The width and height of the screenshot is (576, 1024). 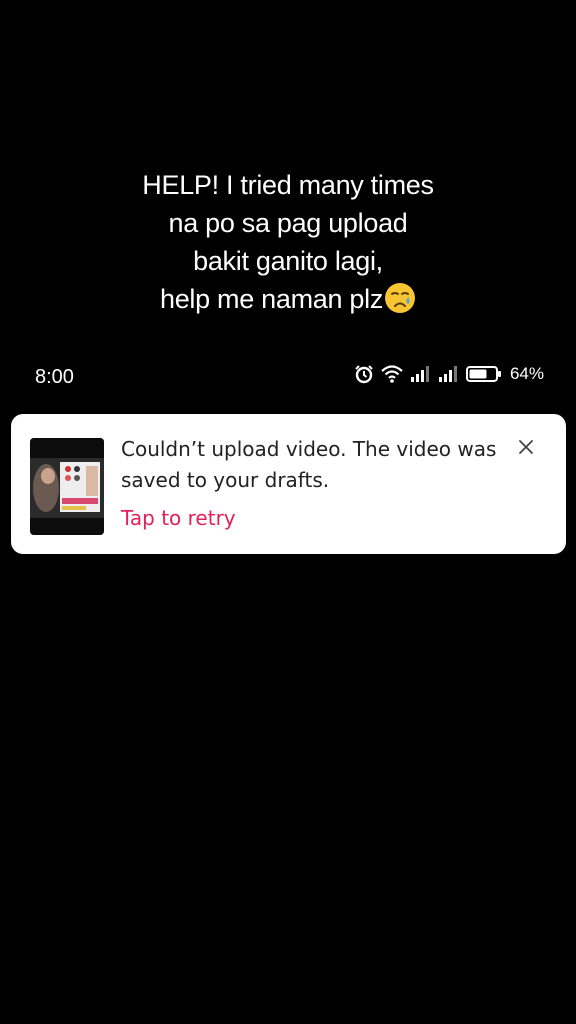 I want to click on close-icon, so click(x=526, y=447).